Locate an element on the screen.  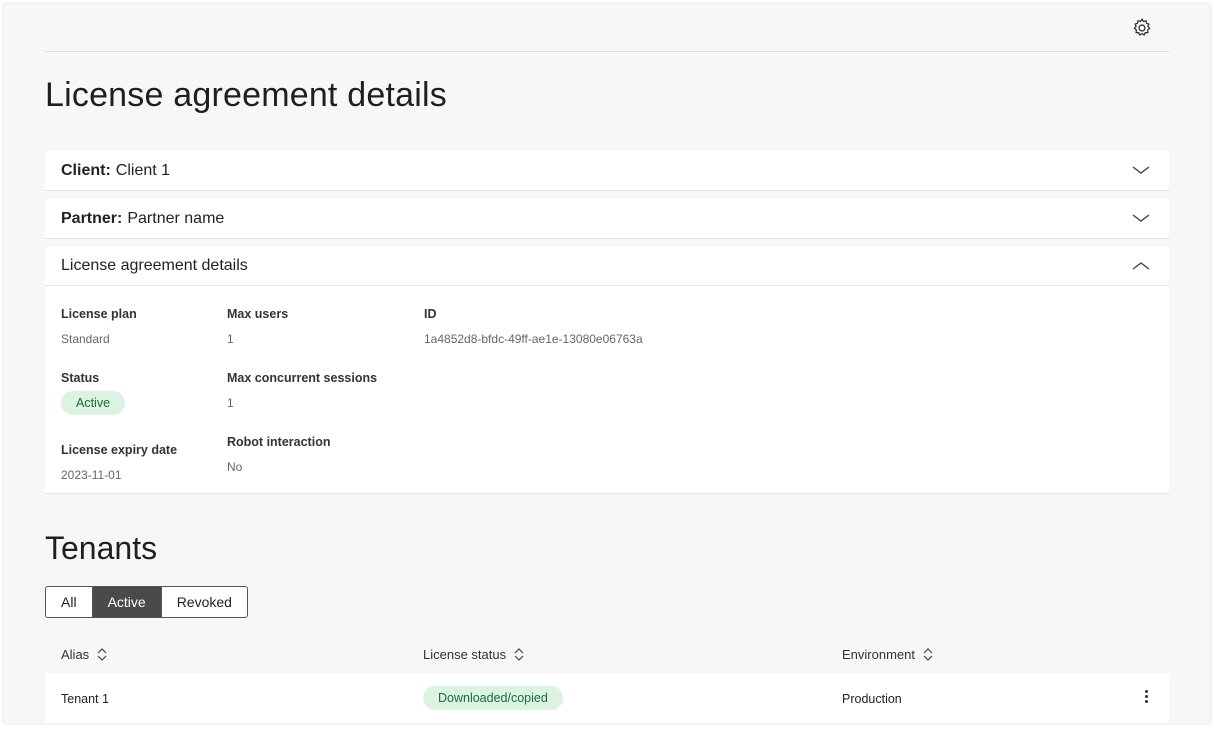
client-accordion: Client: Client 1 is located at coordinates (607, 171).